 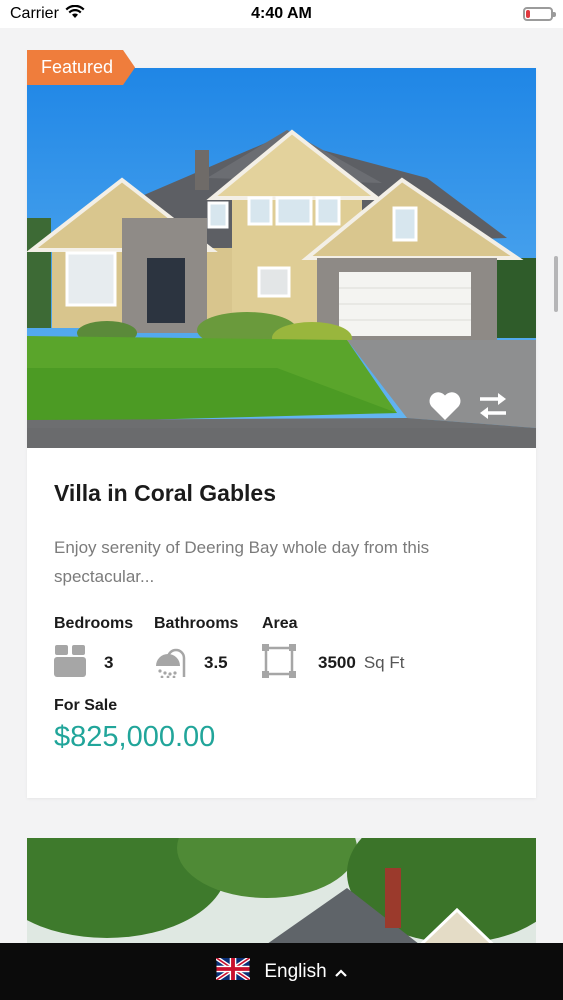 I want to click on image-actions, so click(x=469, y=406).